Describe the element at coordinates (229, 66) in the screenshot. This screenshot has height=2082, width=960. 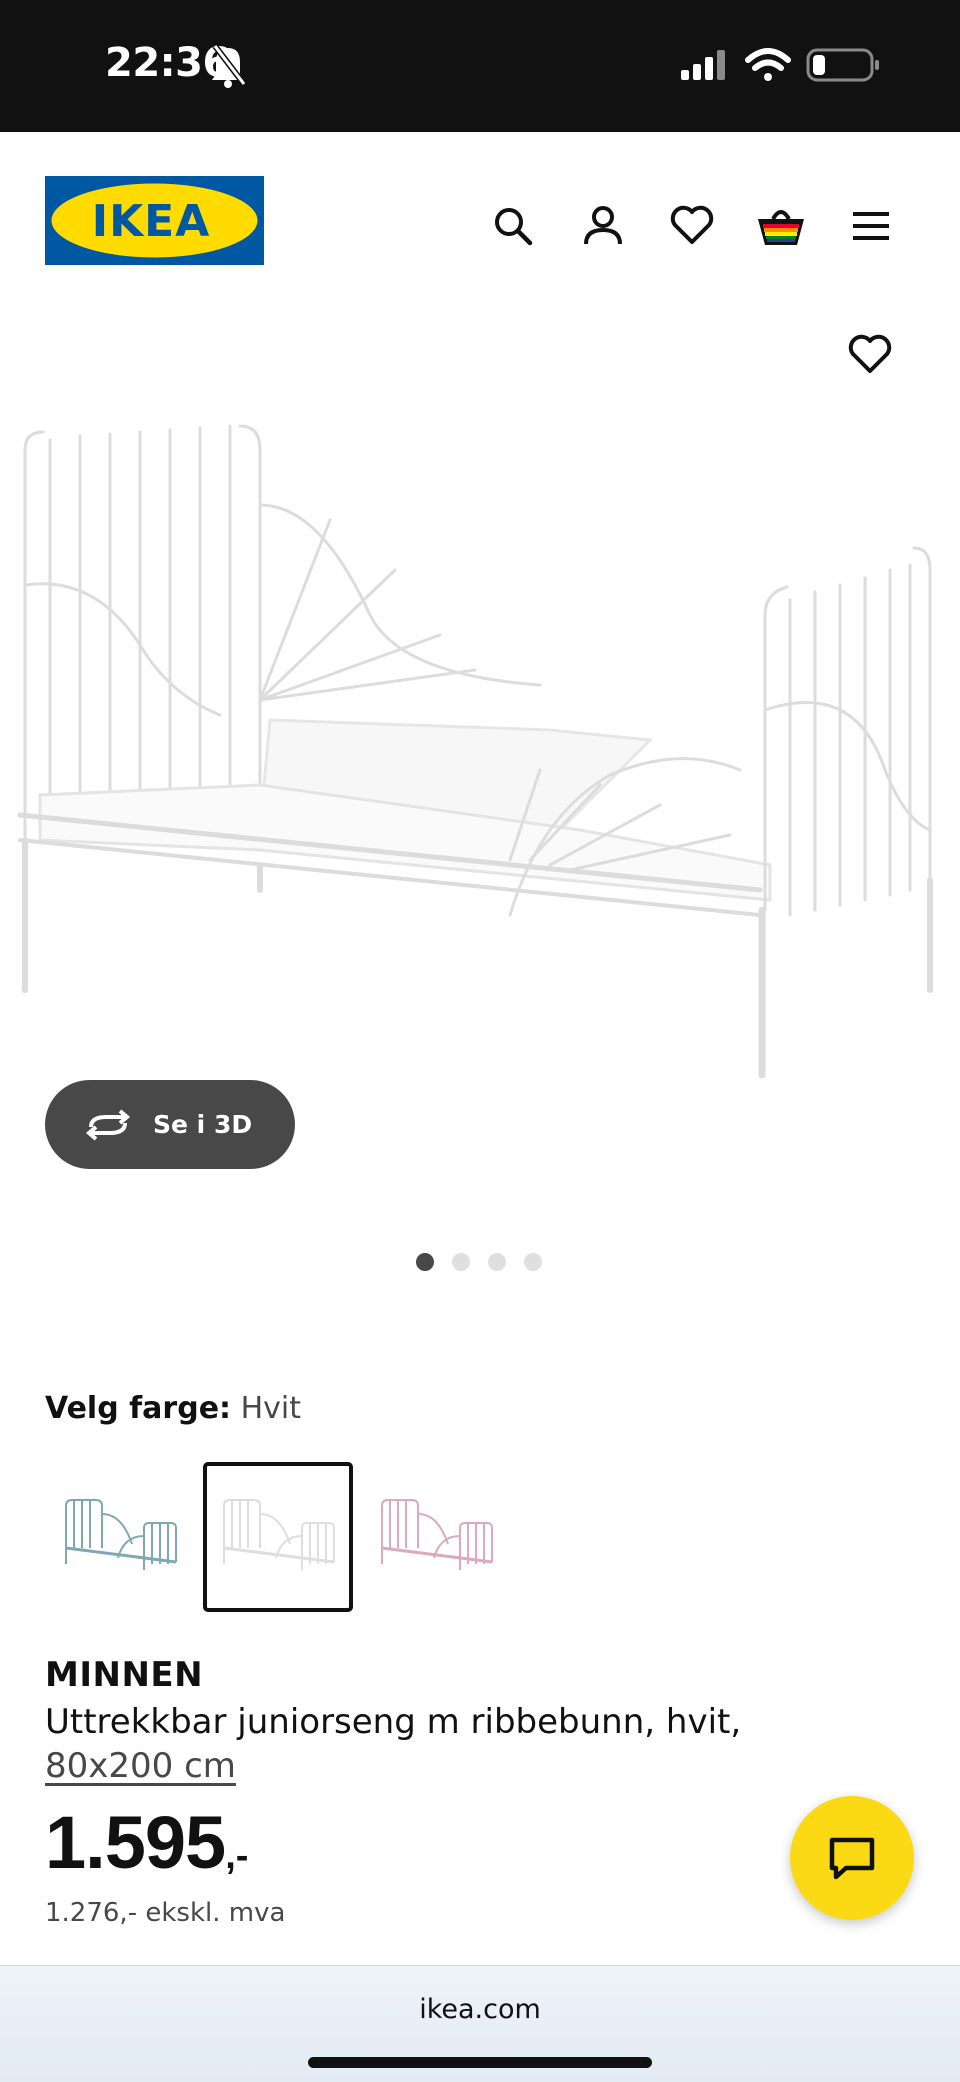
I see `bell-slash-icon` at that location.